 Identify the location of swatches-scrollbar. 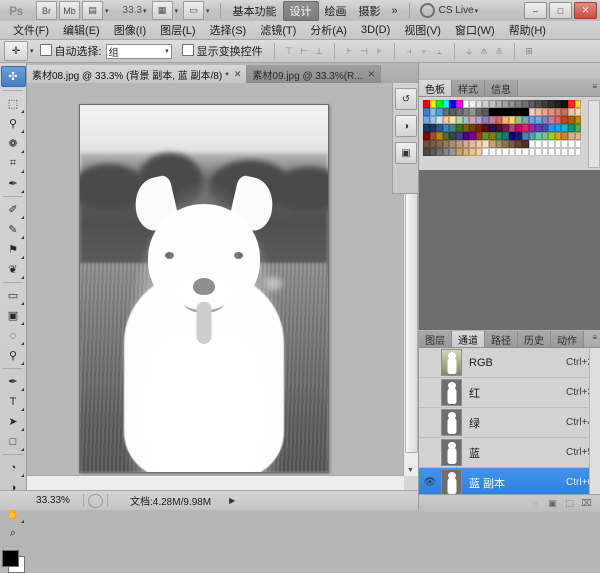
(594, 134).